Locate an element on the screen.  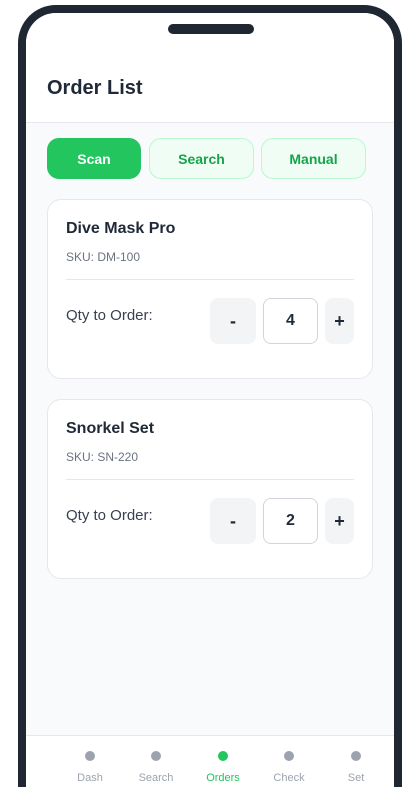
nav-label: Dash is located at coordinates (90, 778).